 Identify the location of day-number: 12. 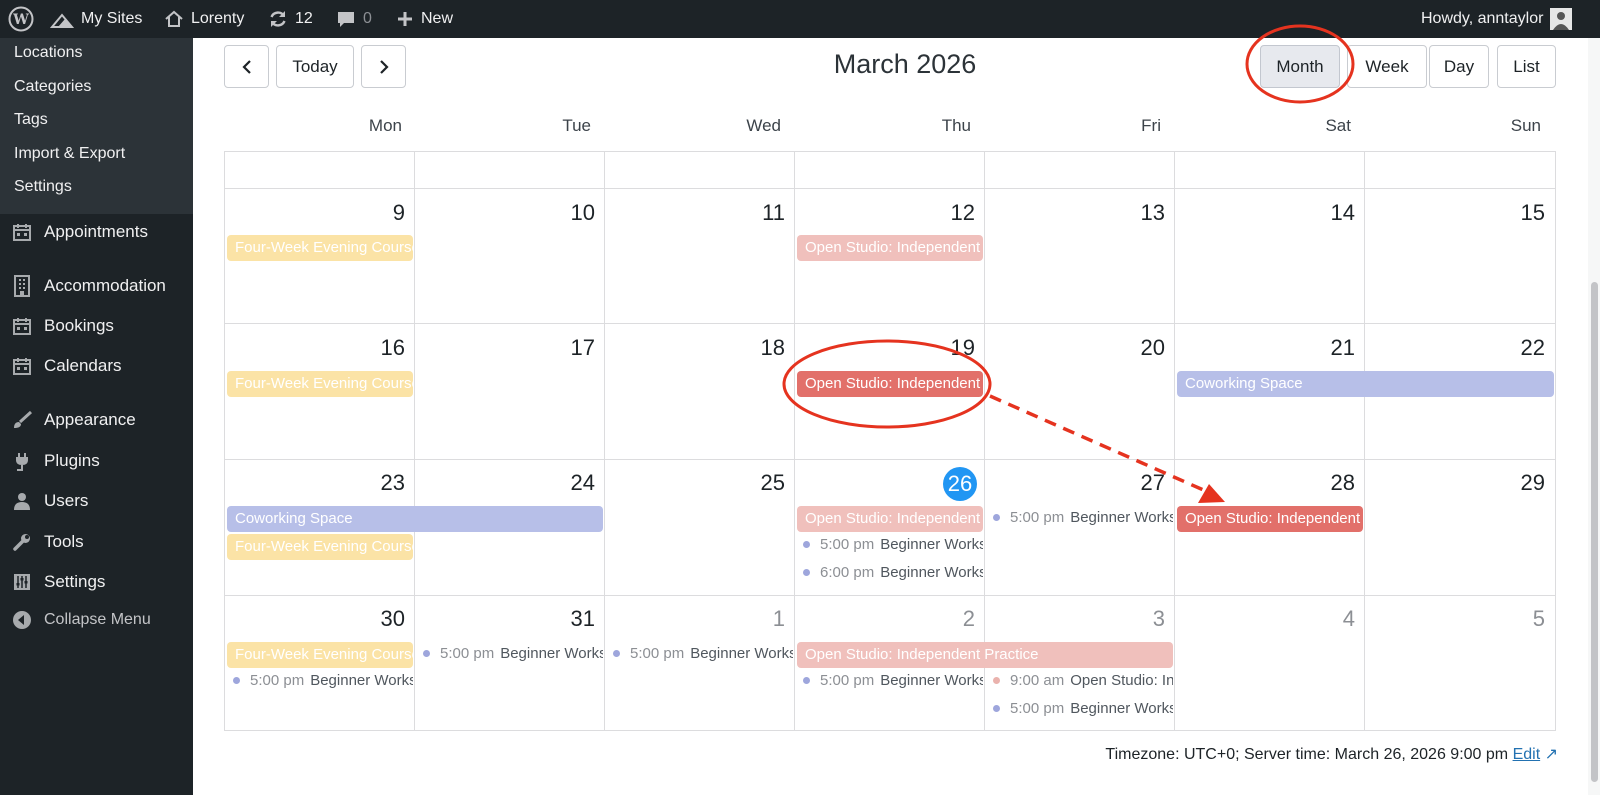
(885, 213).